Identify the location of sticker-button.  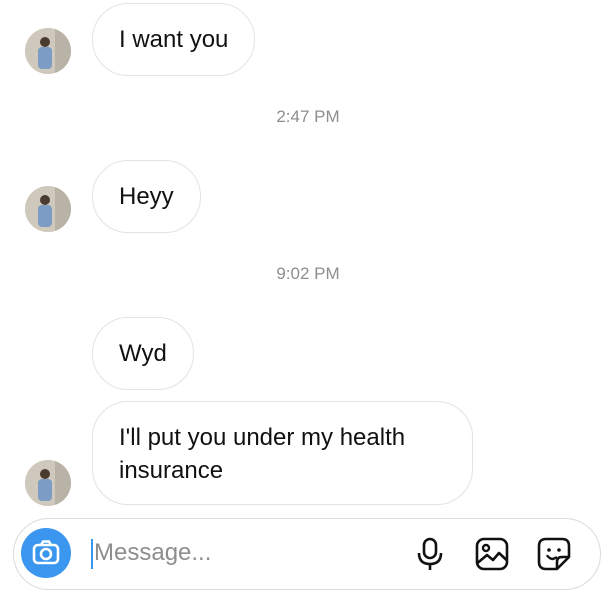
(554, 554).